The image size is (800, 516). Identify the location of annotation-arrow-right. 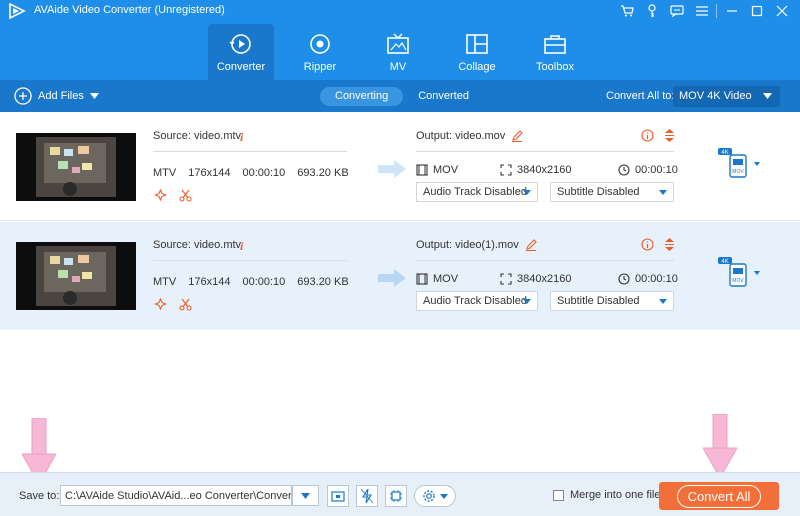
(720, 447).